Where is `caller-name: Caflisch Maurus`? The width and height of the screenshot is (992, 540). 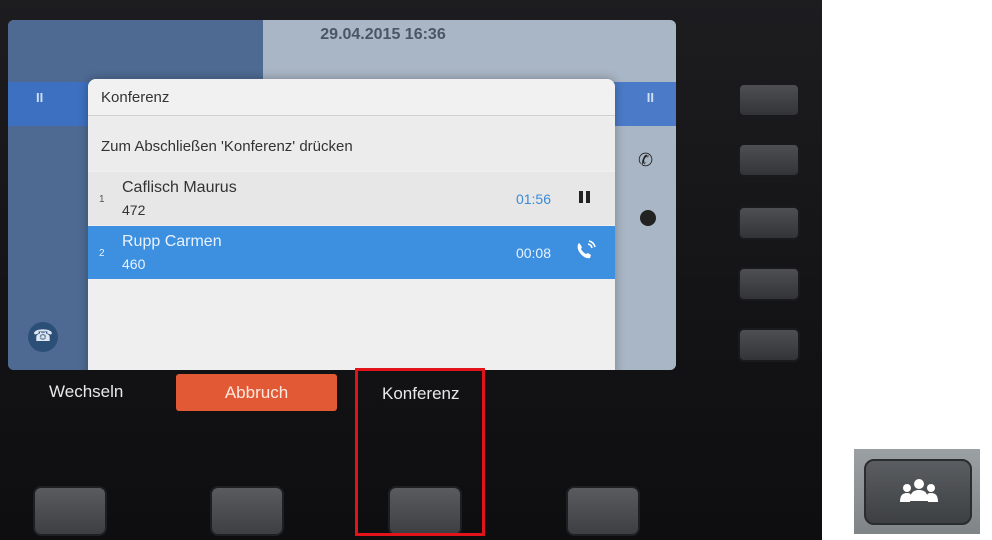 caller-name: Caflisch Maurus is located at coordinates (179, 187).